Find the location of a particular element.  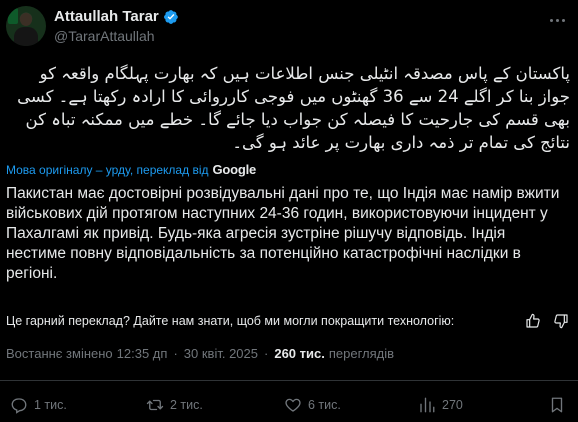

repost-button: 2 тис. is located at coordinates (174, 405).